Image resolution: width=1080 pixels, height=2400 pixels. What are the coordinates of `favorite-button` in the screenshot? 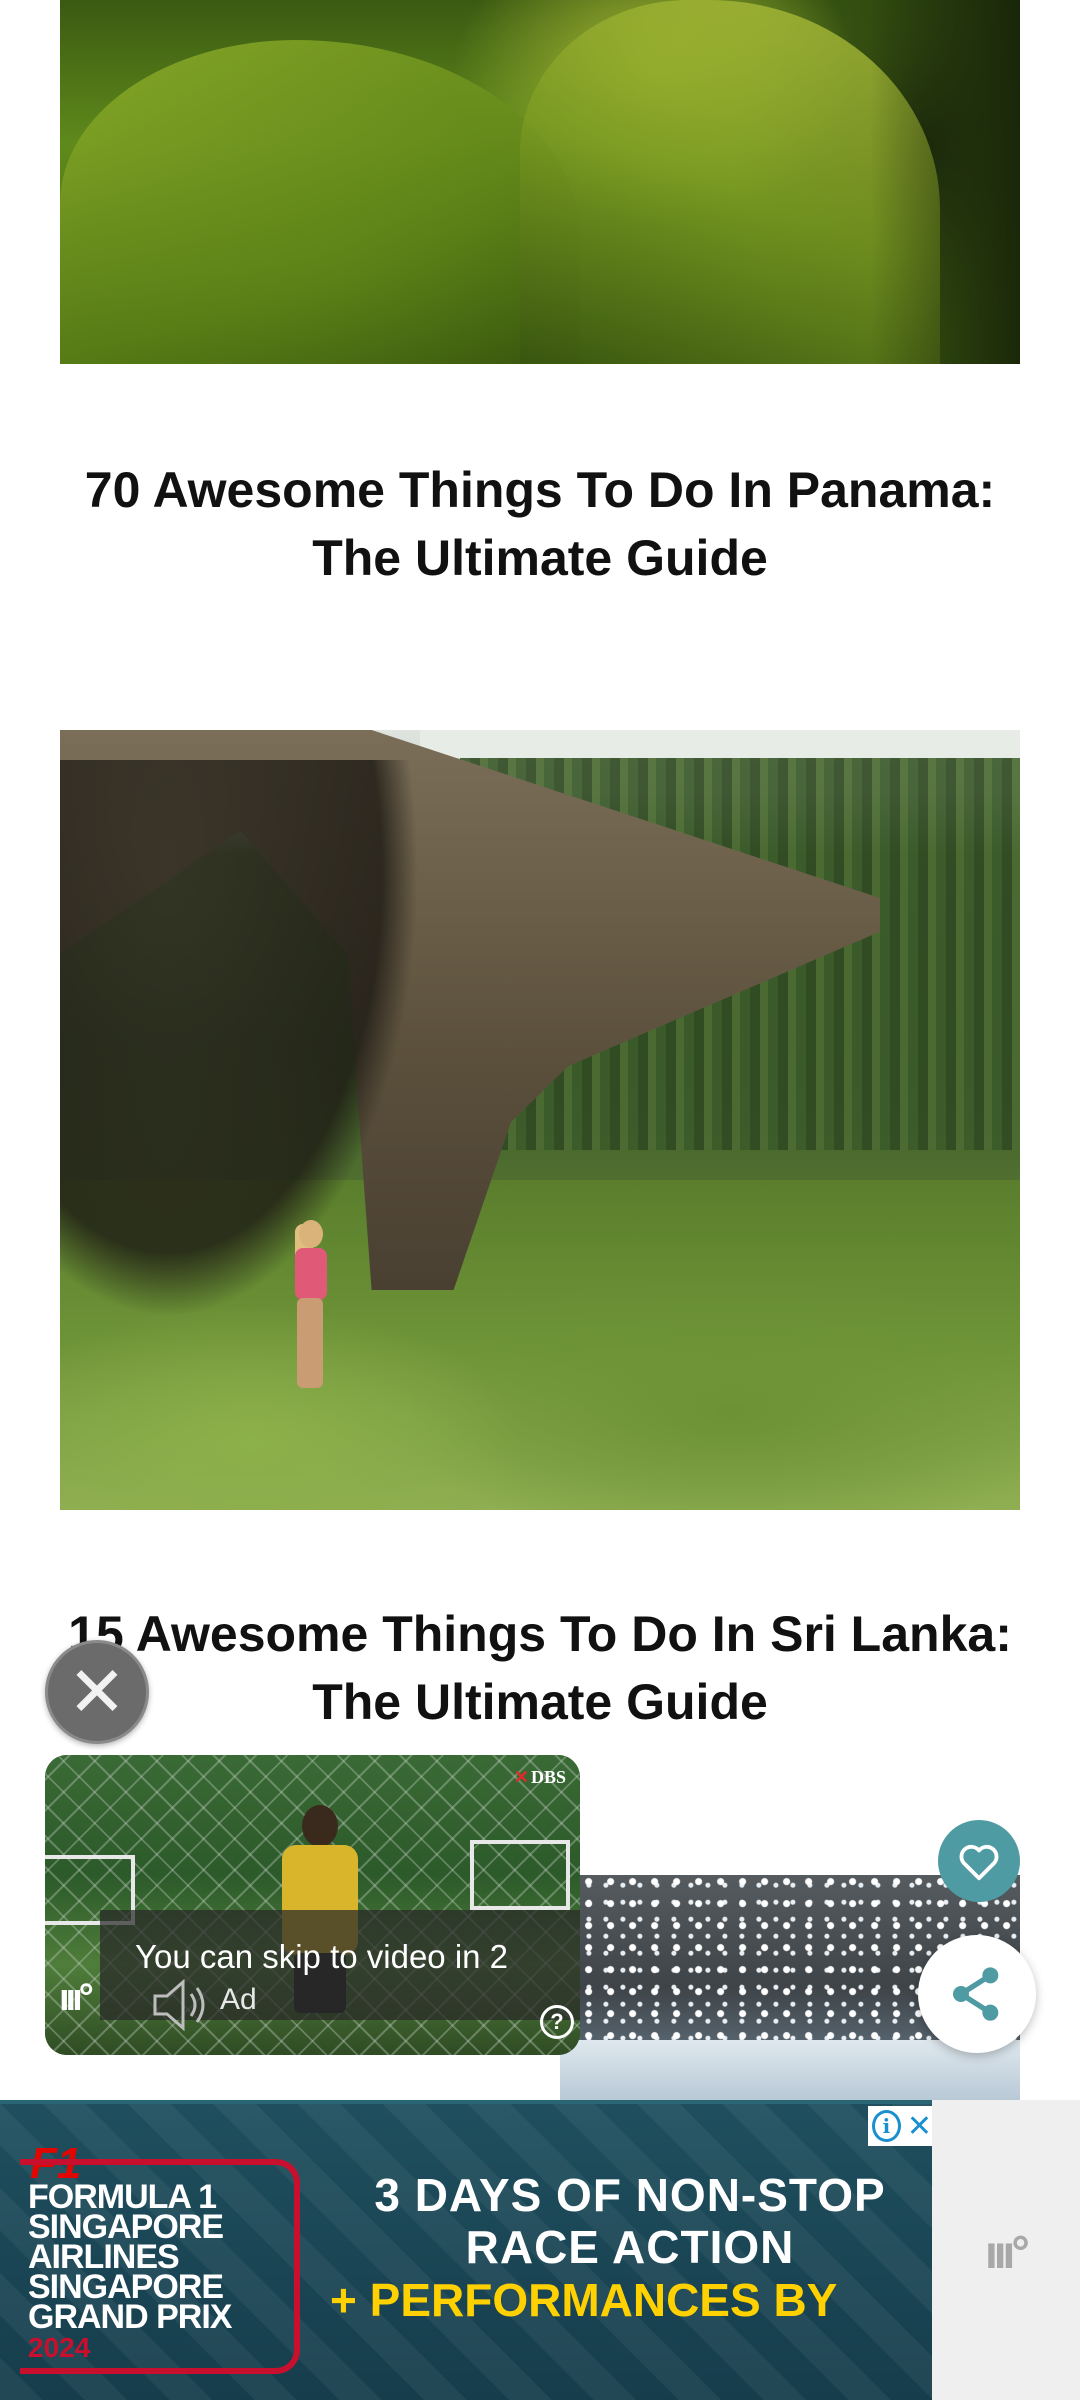 It's located at (979, 1861).